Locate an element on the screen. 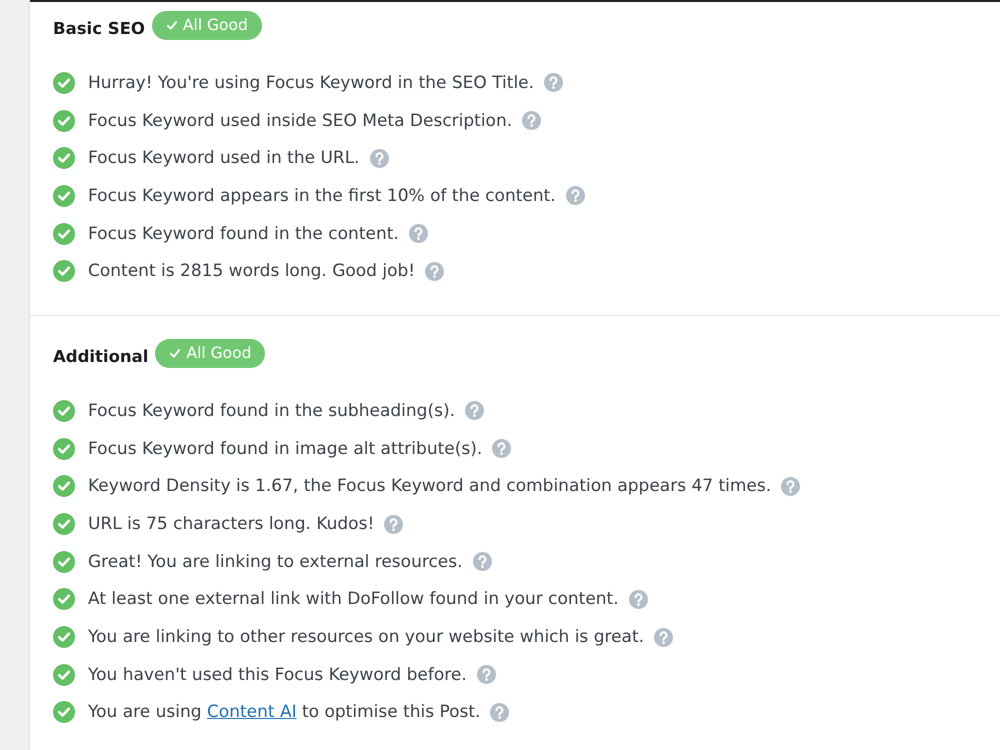 Image resolution: width=1000 pixels, height=750 pixels. check-message: Focus Keyword found in image alt attribute(s). is located at coordinates (285, 448).